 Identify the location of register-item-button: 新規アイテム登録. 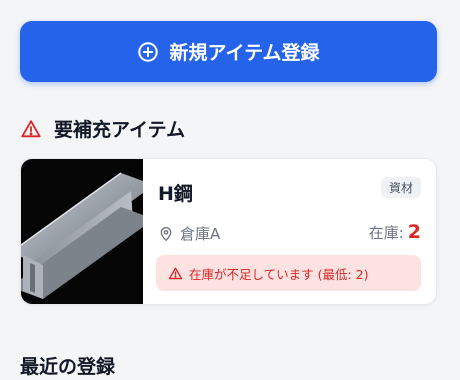
(228, 51).